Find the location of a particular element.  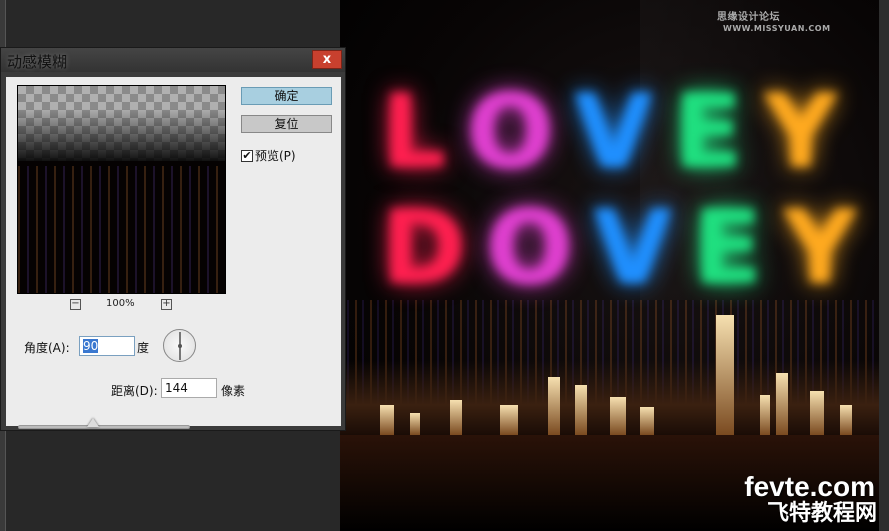

zoom-out-button: − is located at coordinates (75, 304).